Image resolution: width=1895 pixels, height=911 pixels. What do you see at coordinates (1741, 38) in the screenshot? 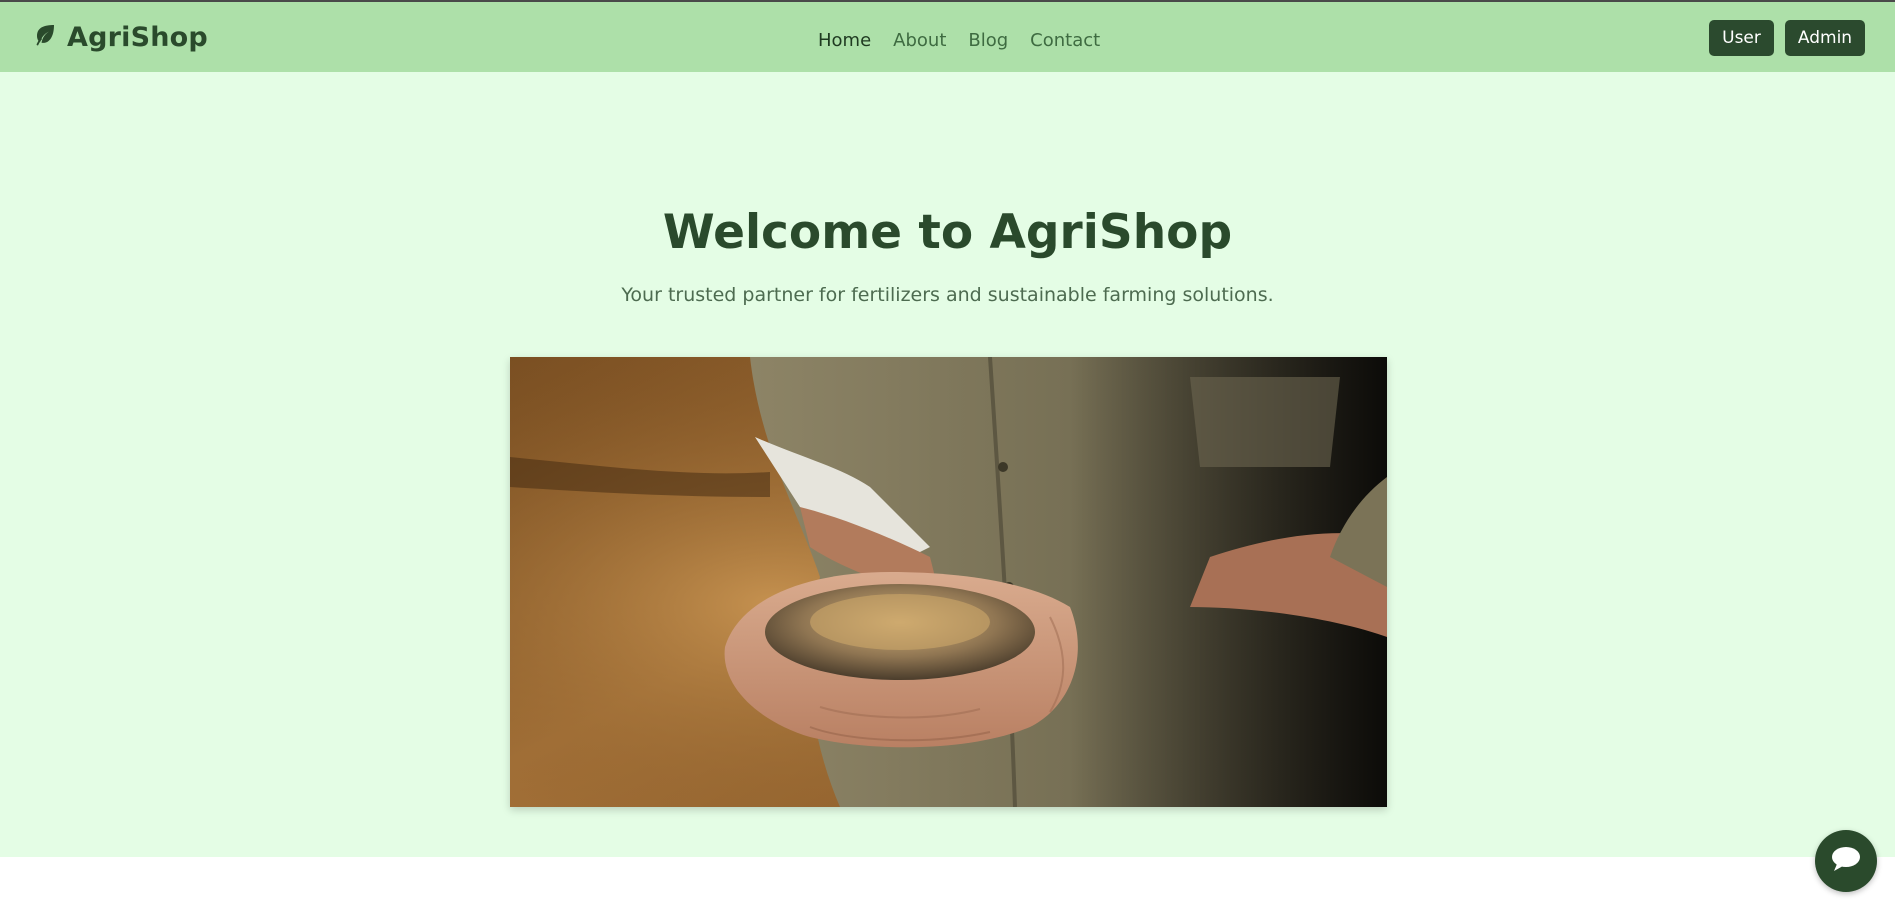
I see `user-button: User` at bounding box center [1741, 38].